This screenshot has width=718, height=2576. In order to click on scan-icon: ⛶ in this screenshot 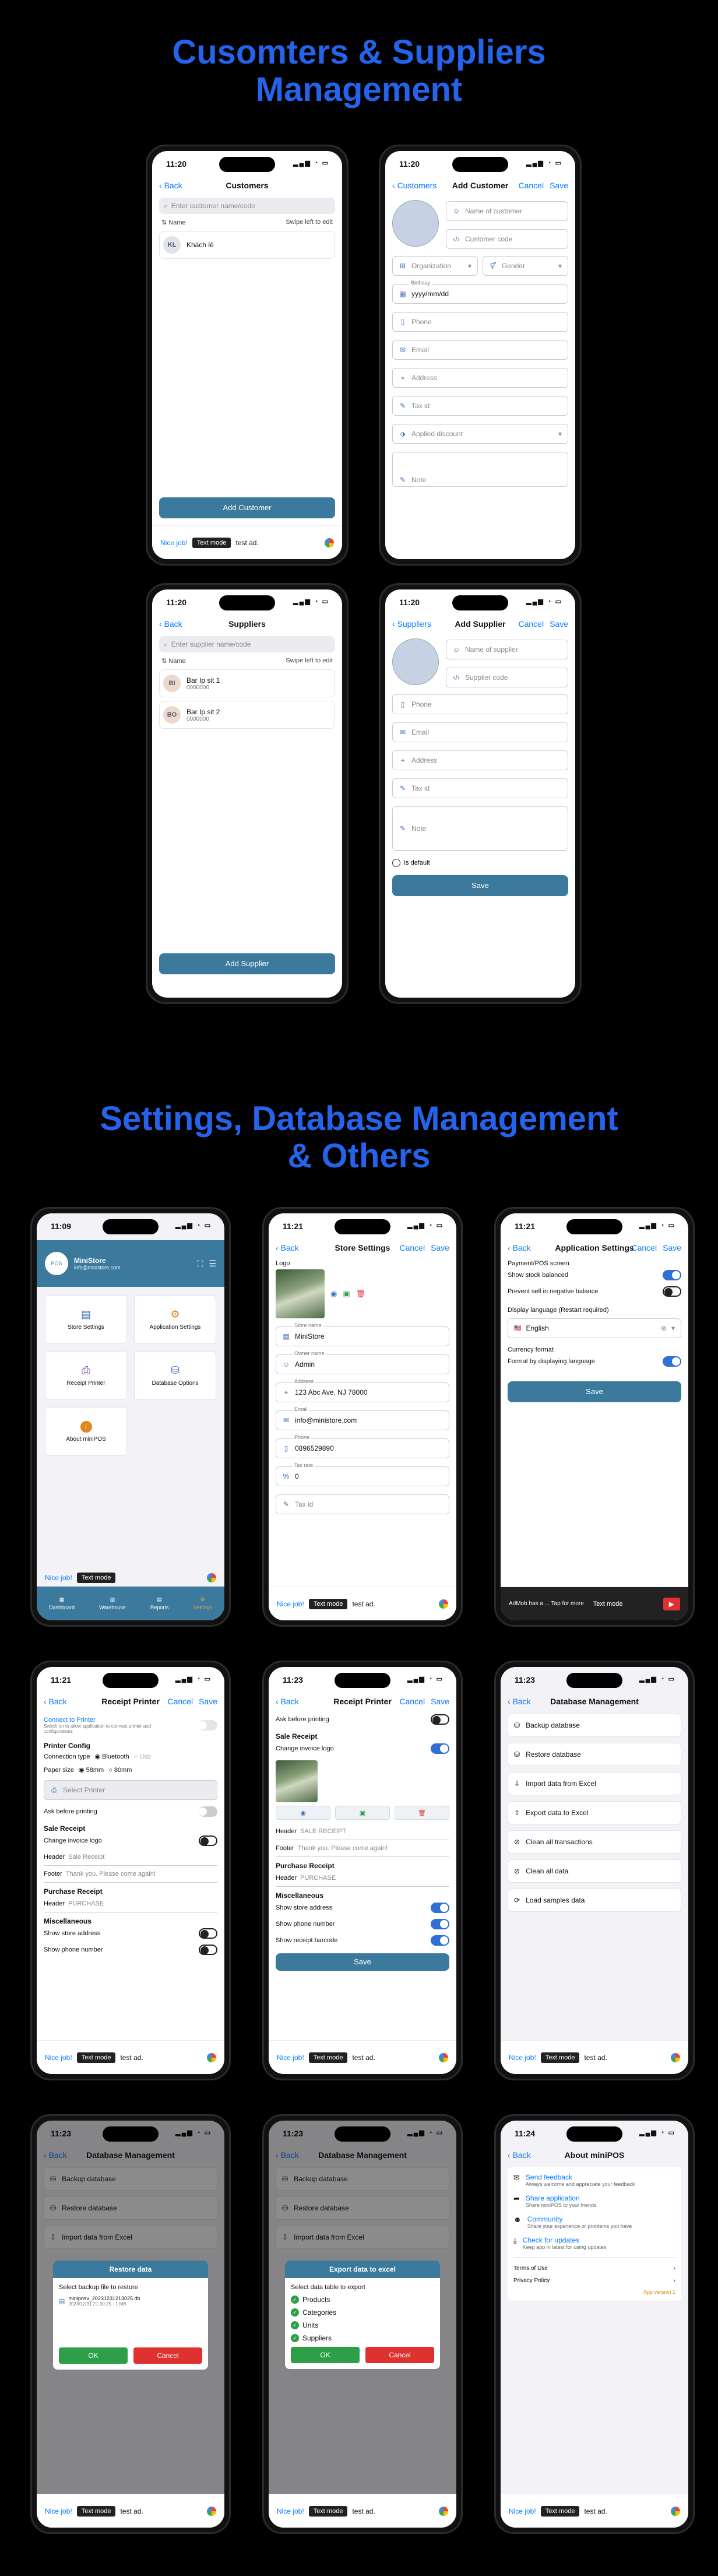, I will do `click(200, 1264)`.